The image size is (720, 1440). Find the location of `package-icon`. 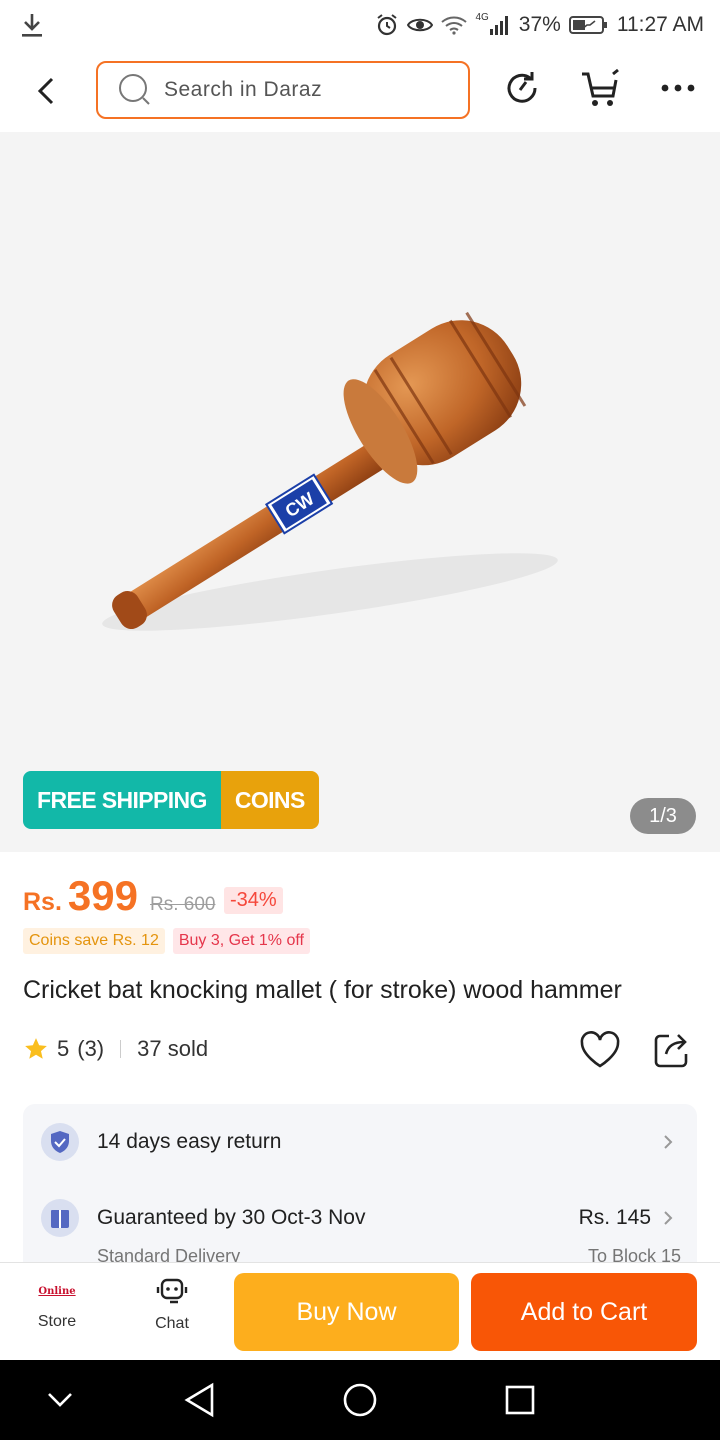

package-icon is located at coordinates (60, 1218).